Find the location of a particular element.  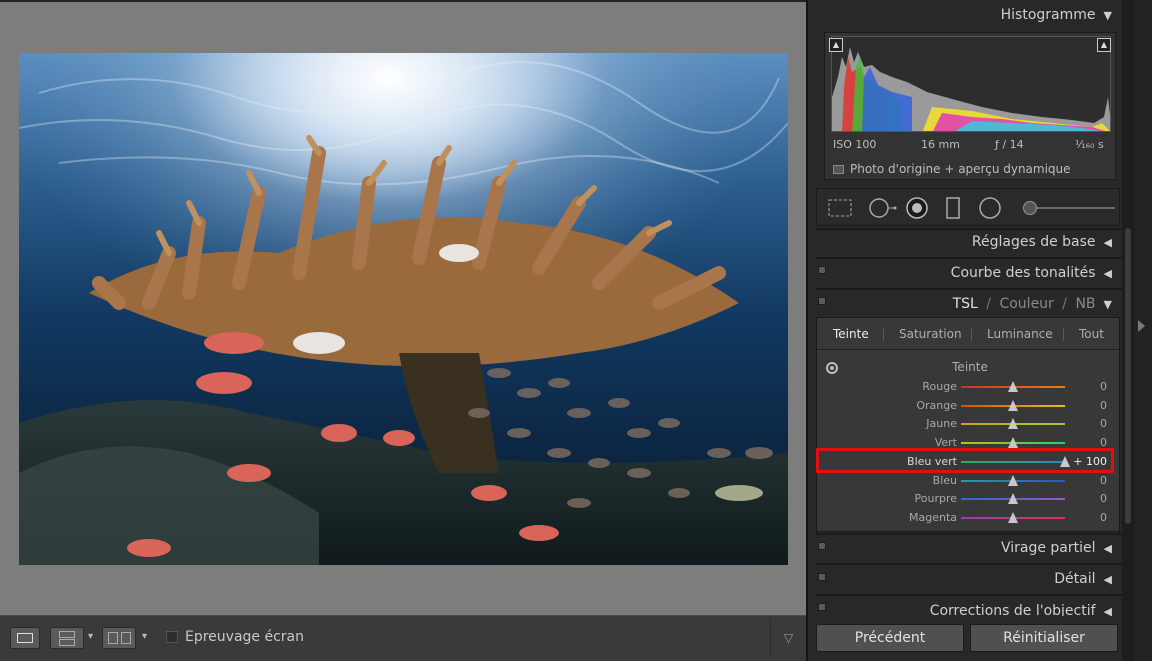

basic-section-header: Réglages de base ◀ is located at coordinates (970, 242).